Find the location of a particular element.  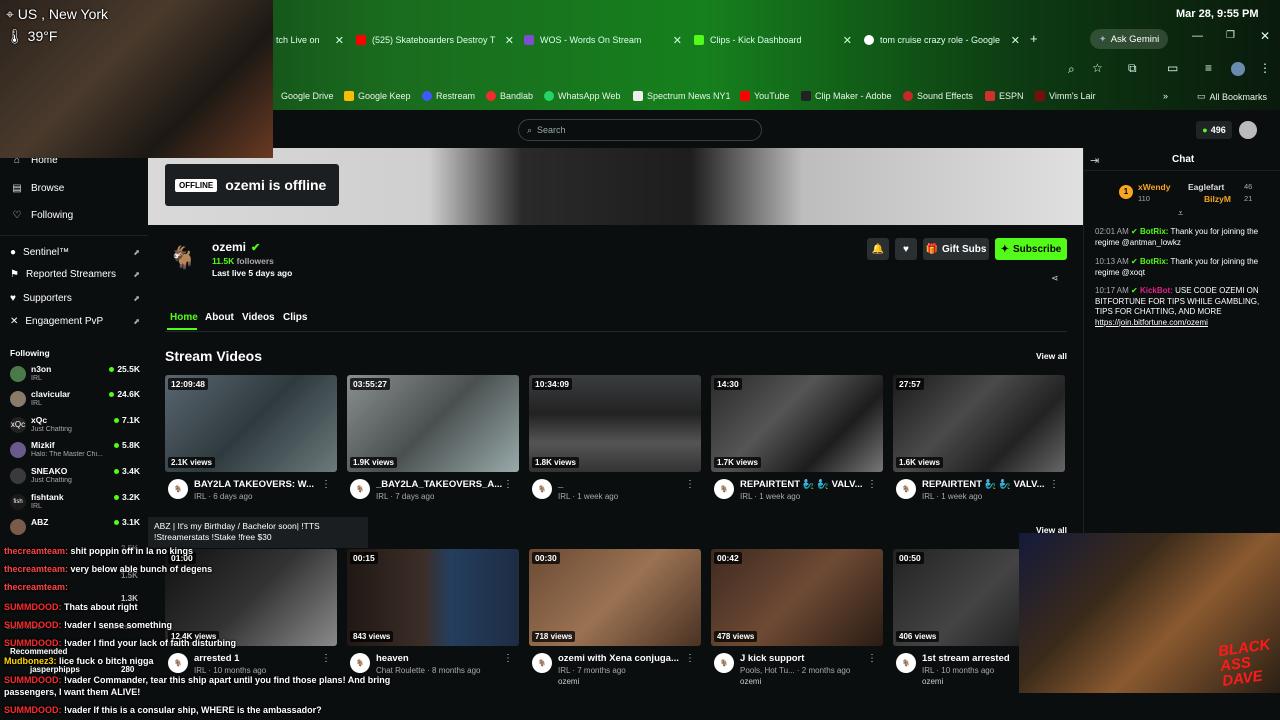

collapse-chat-icon: ⇥ is located at coordinates (1094, 160).